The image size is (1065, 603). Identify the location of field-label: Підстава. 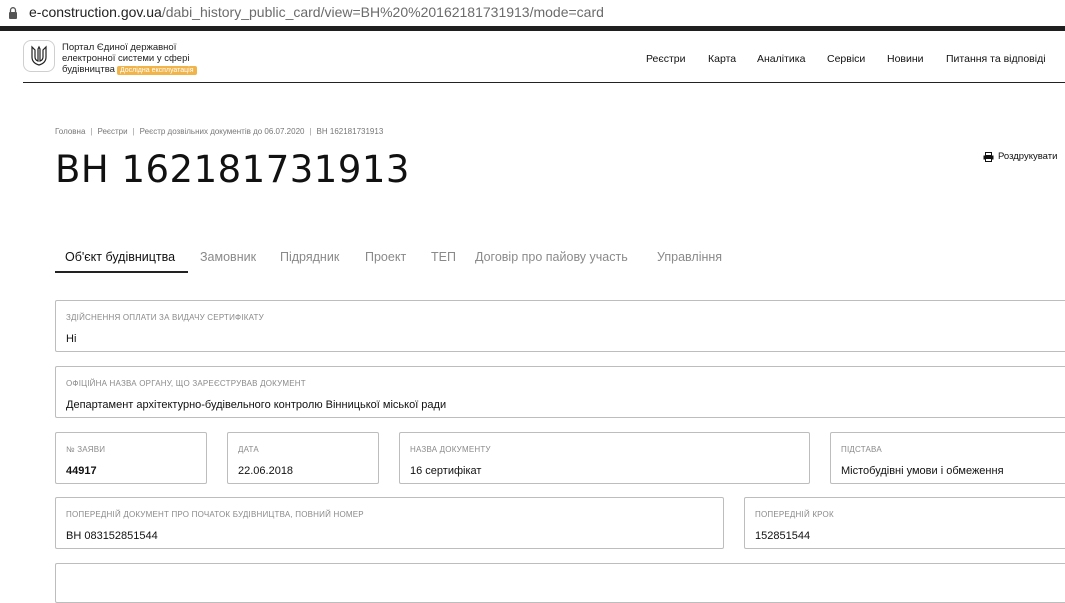
(861, 449).